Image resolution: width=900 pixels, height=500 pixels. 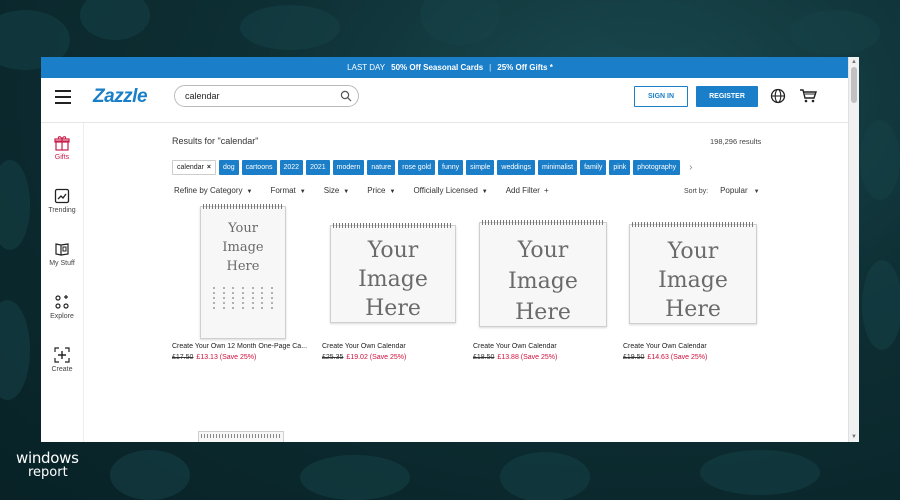 I want to click on register-button: REGISTER, so click(x=727, y=96).